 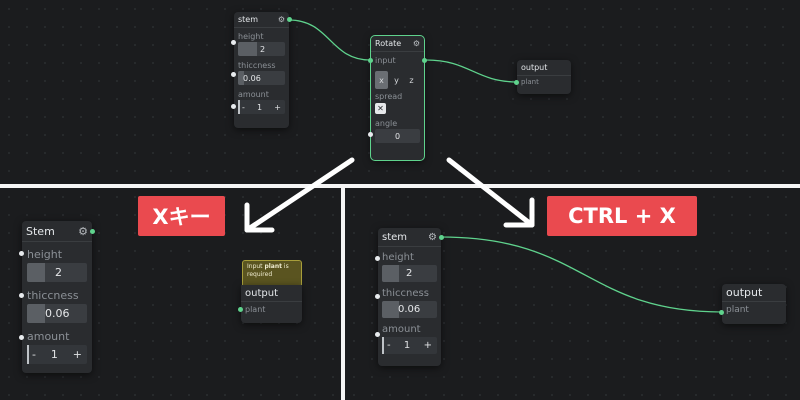 What do you see at coordinates (622, 216) in the screenshot?
I see `ctrl-x-badge: CTRL + X` at bounding box center [622, 216].